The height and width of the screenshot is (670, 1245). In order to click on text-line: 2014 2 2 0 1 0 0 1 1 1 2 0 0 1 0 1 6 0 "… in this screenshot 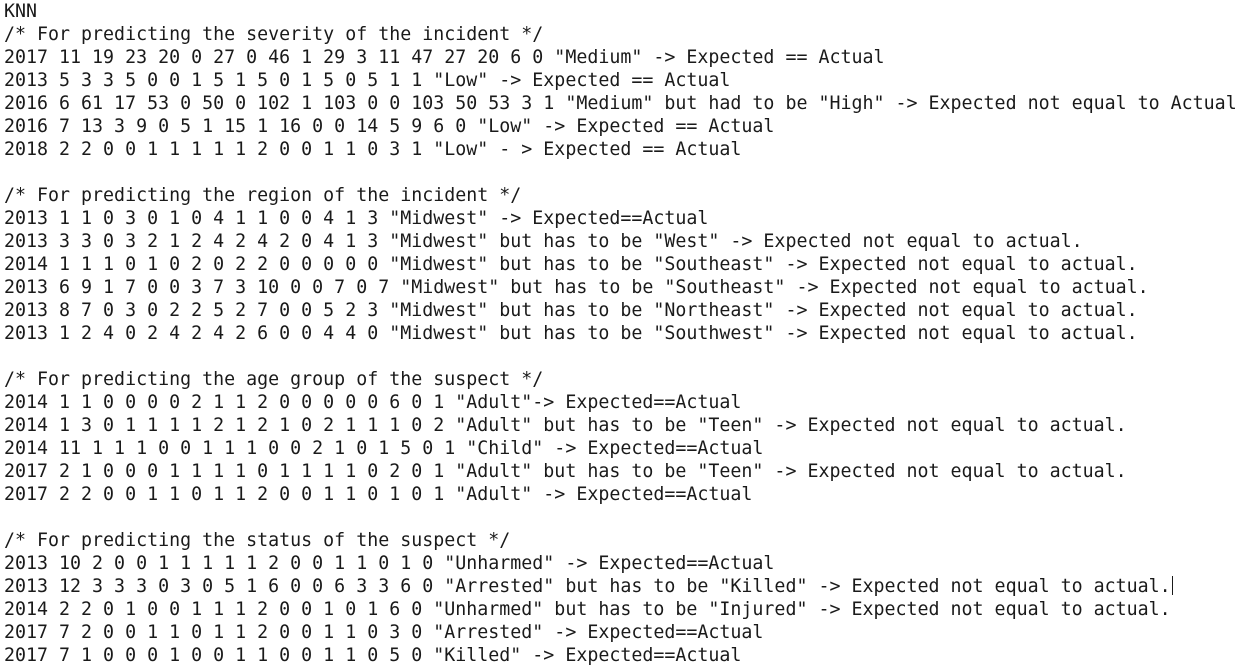, I will do `click(587, 609)`.